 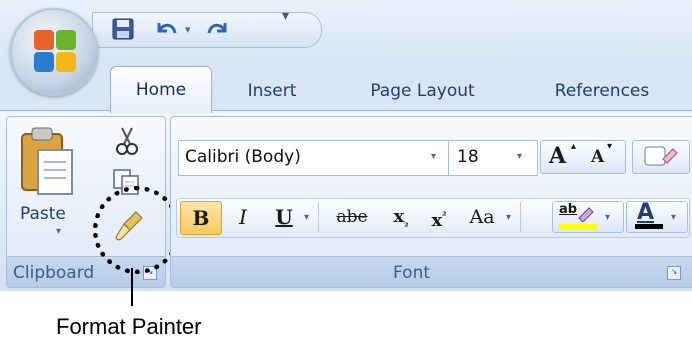 I want to click on paste-label: Paste, so click(x=43, y=214).